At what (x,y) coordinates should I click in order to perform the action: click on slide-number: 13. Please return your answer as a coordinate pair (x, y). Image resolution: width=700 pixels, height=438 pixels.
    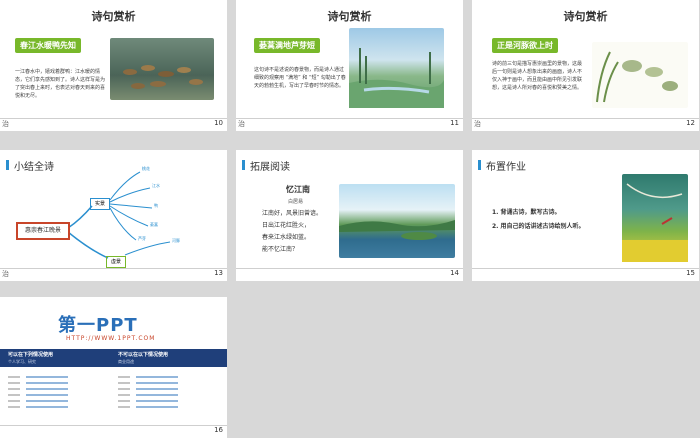
    Looking at the image, I should click on (218, 273).